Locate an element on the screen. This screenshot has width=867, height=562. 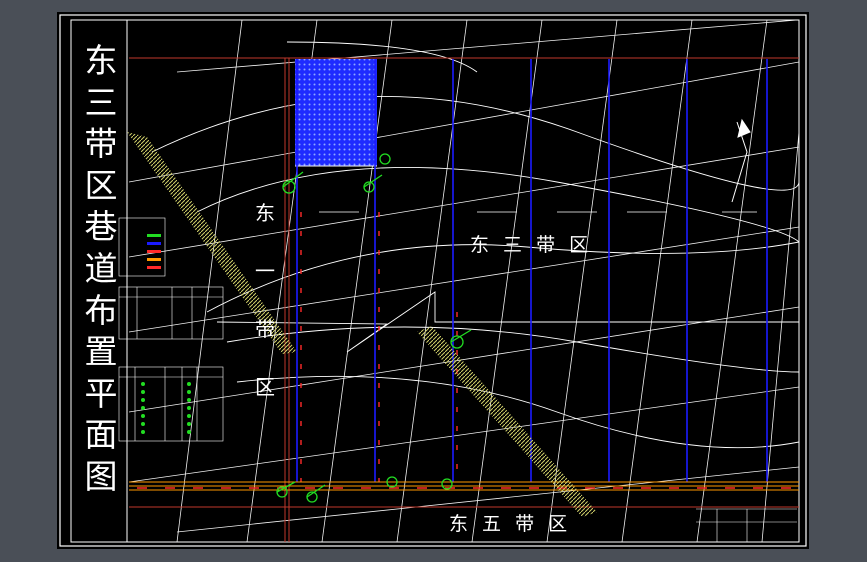
zone-label-east-five: 东 五 带 区 is located at coordinates (510, 524).